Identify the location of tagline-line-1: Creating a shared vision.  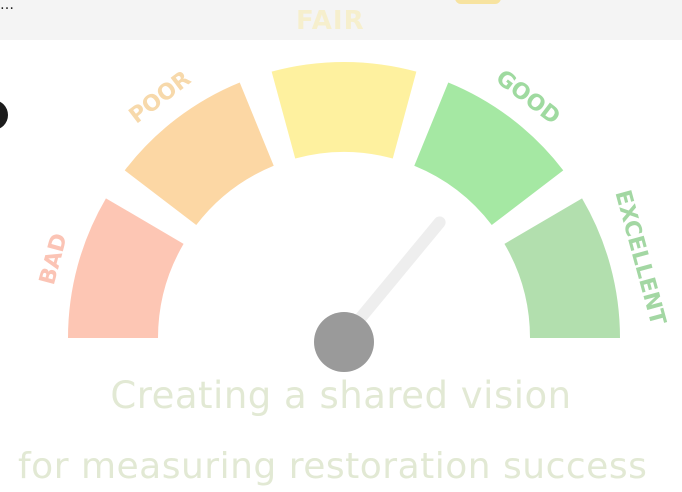
(341, 395).